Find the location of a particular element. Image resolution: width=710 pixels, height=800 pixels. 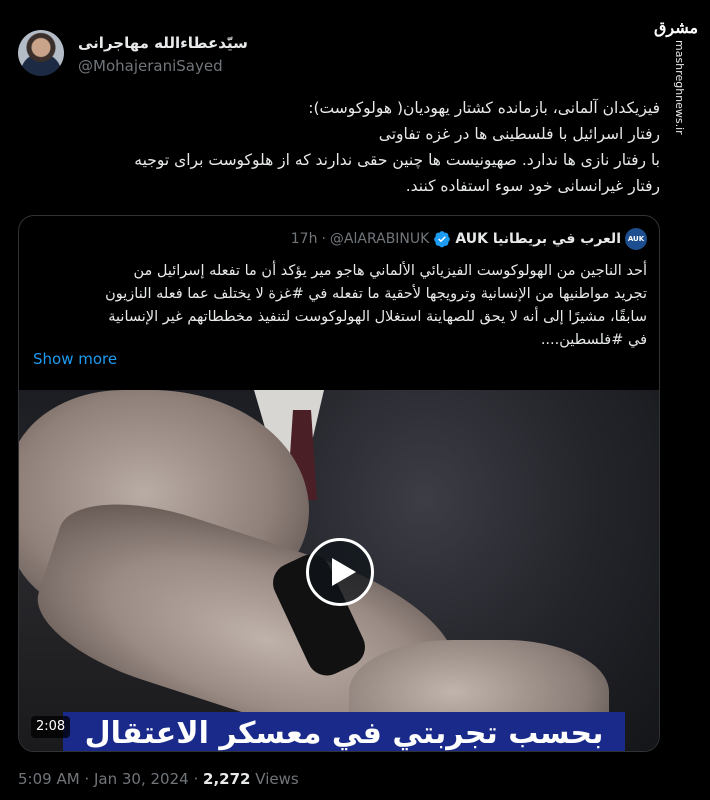

video-caption: بحسب تجربتي في معسكر الاعتقال is located at coordinates (344, 731).